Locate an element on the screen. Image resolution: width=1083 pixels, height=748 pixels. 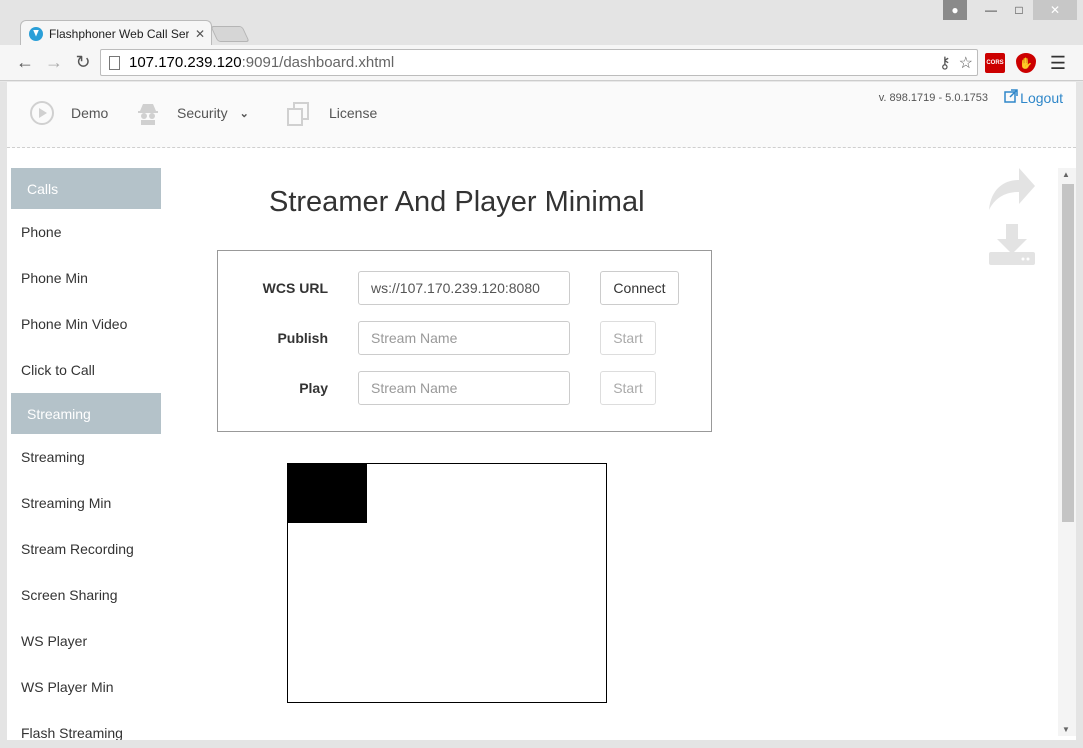
user-profile-icon: ● is located at coordinates (955, 10).